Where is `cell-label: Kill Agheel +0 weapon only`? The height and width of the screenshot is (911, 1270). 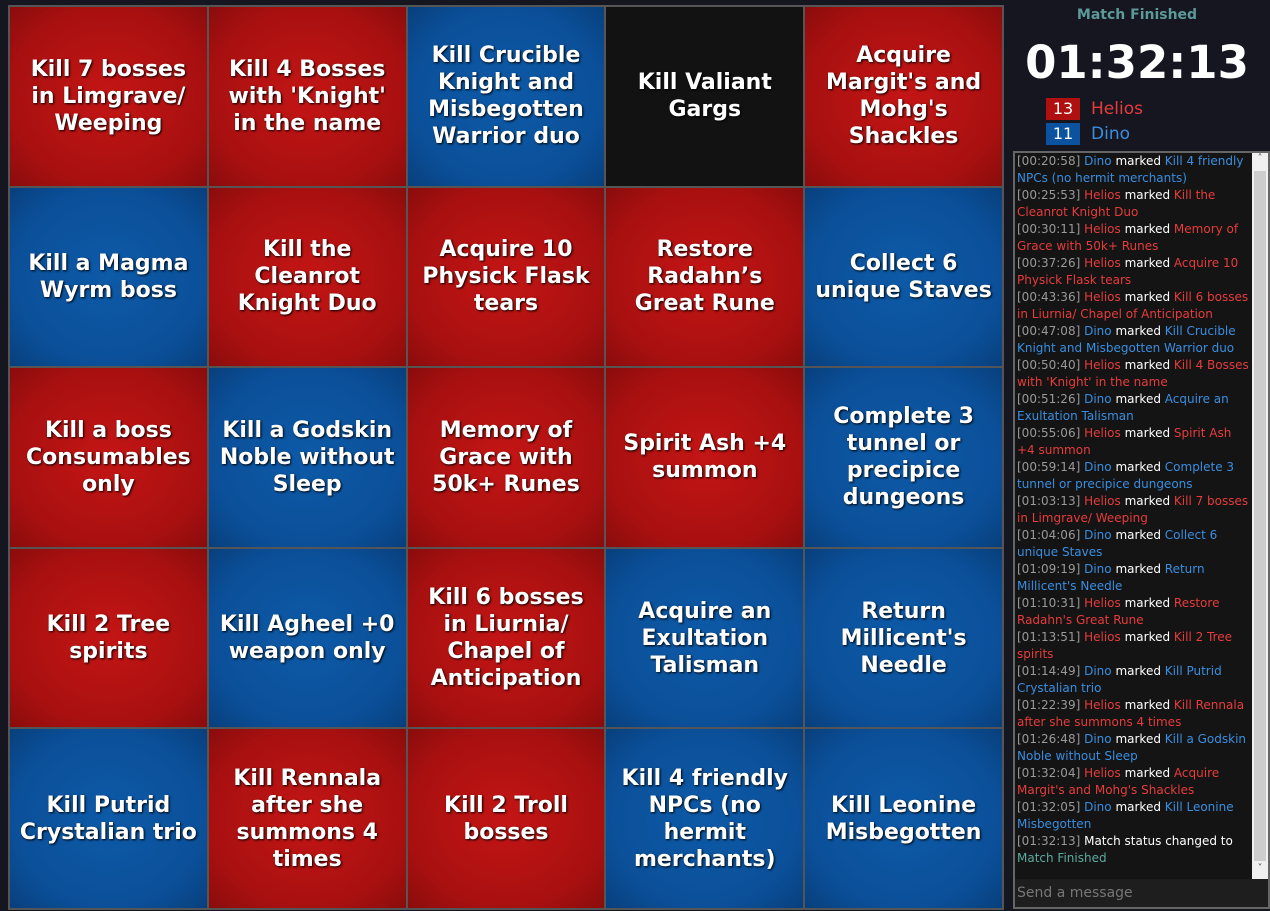
cell-label: Kill Agheel +0 weapon only is located at coordinates (307, 638).